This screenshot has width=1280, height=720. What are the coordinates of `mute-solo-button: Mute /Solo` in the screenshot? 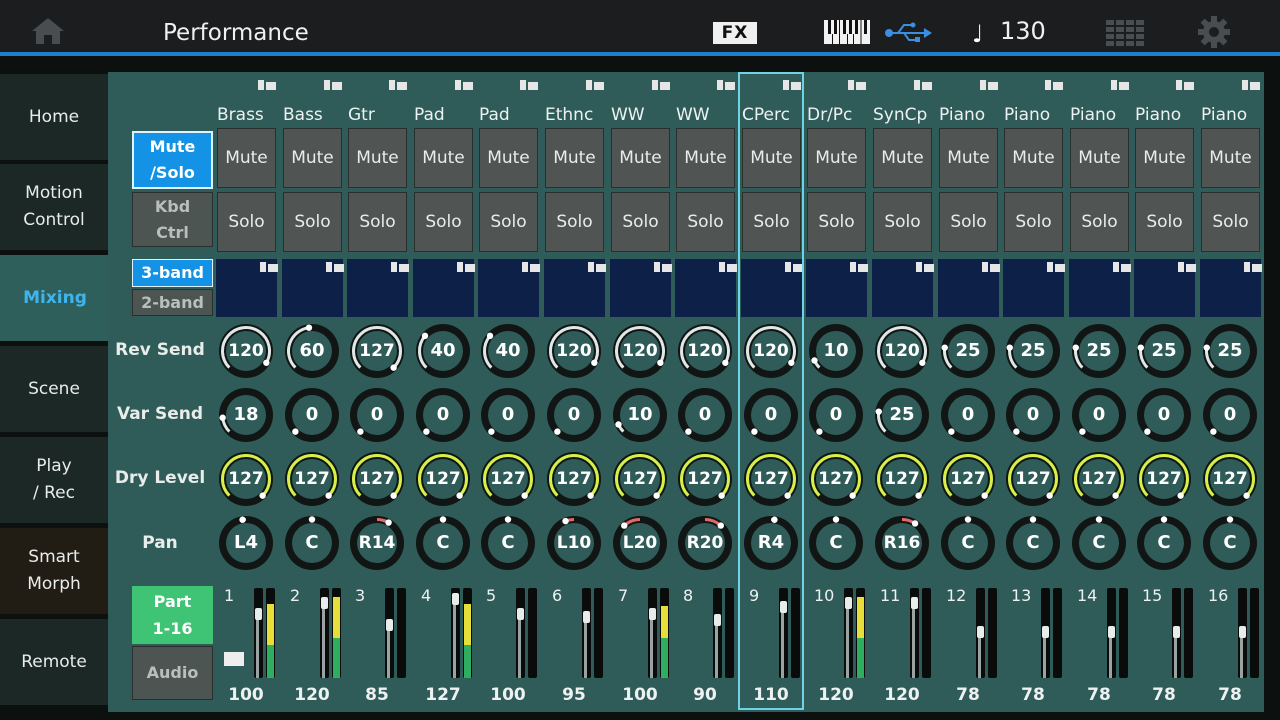 It's located at (172, 160).